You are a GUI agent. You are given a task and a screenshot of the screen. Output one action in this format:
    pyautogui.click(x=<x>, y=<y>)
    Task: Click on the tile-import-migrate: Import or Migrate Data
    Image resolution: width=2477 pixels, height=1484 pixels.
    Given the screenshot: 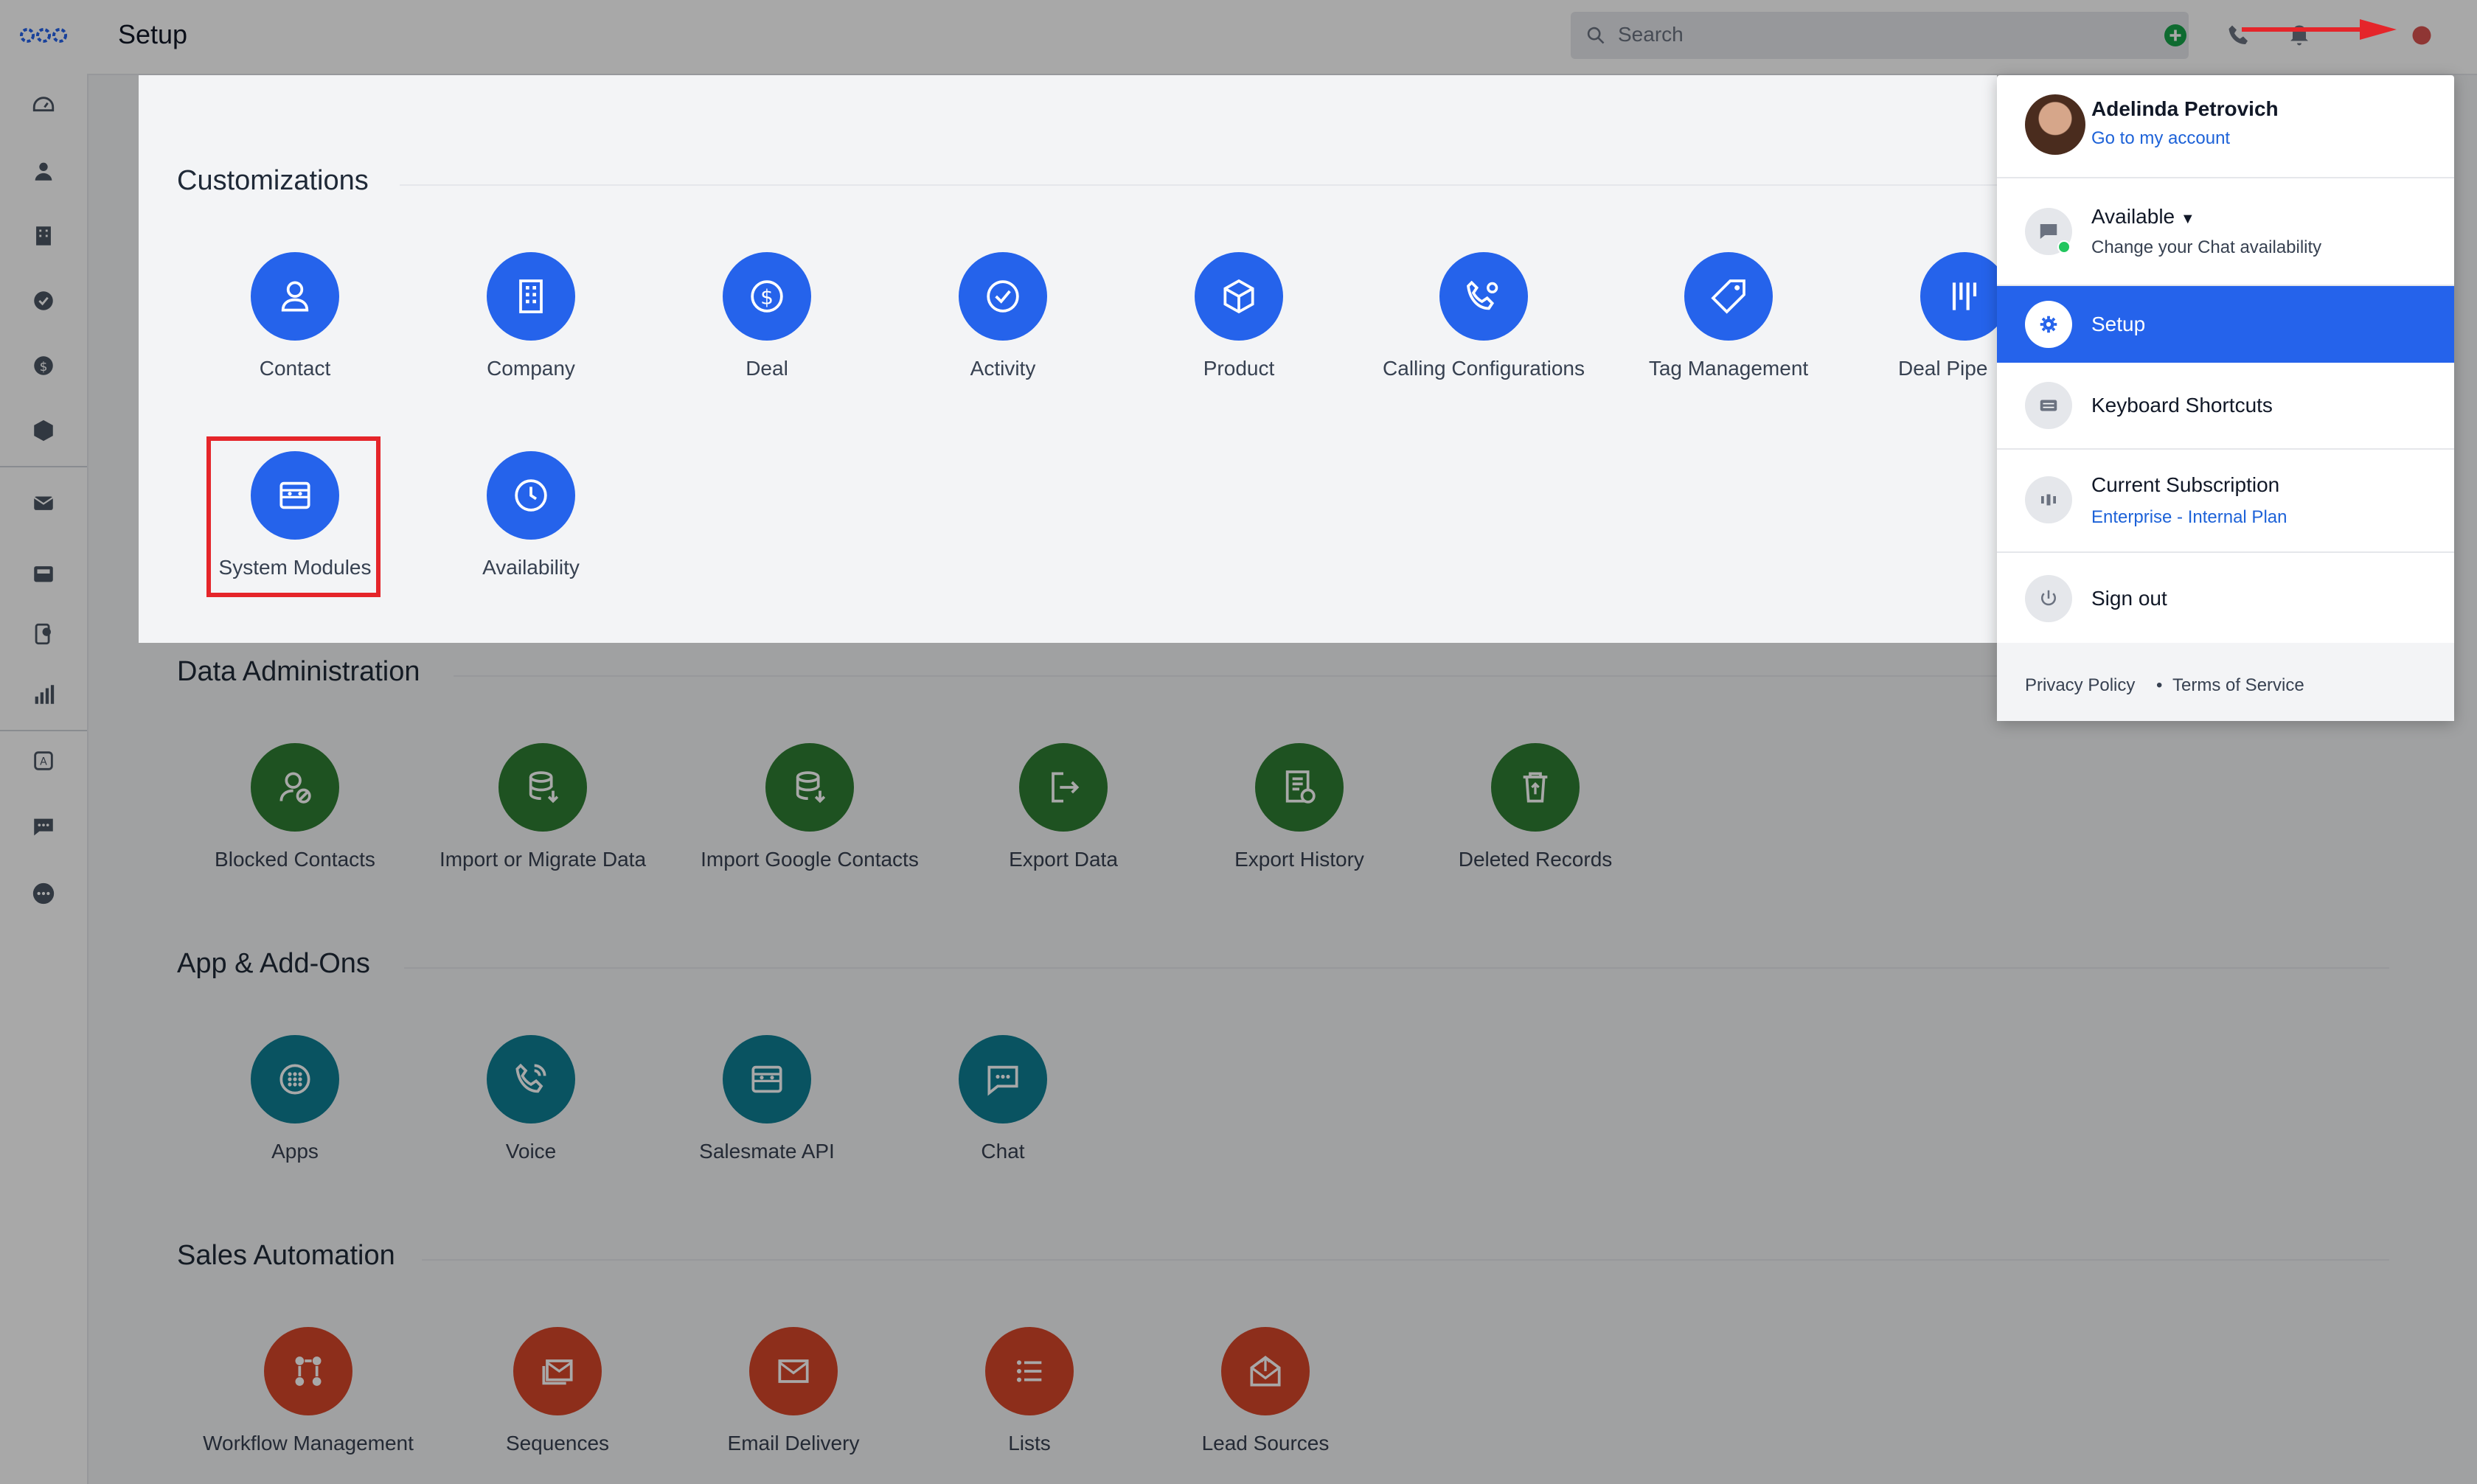 What is the action you would take?
    pyautogui.click(x=542, y=807)
    